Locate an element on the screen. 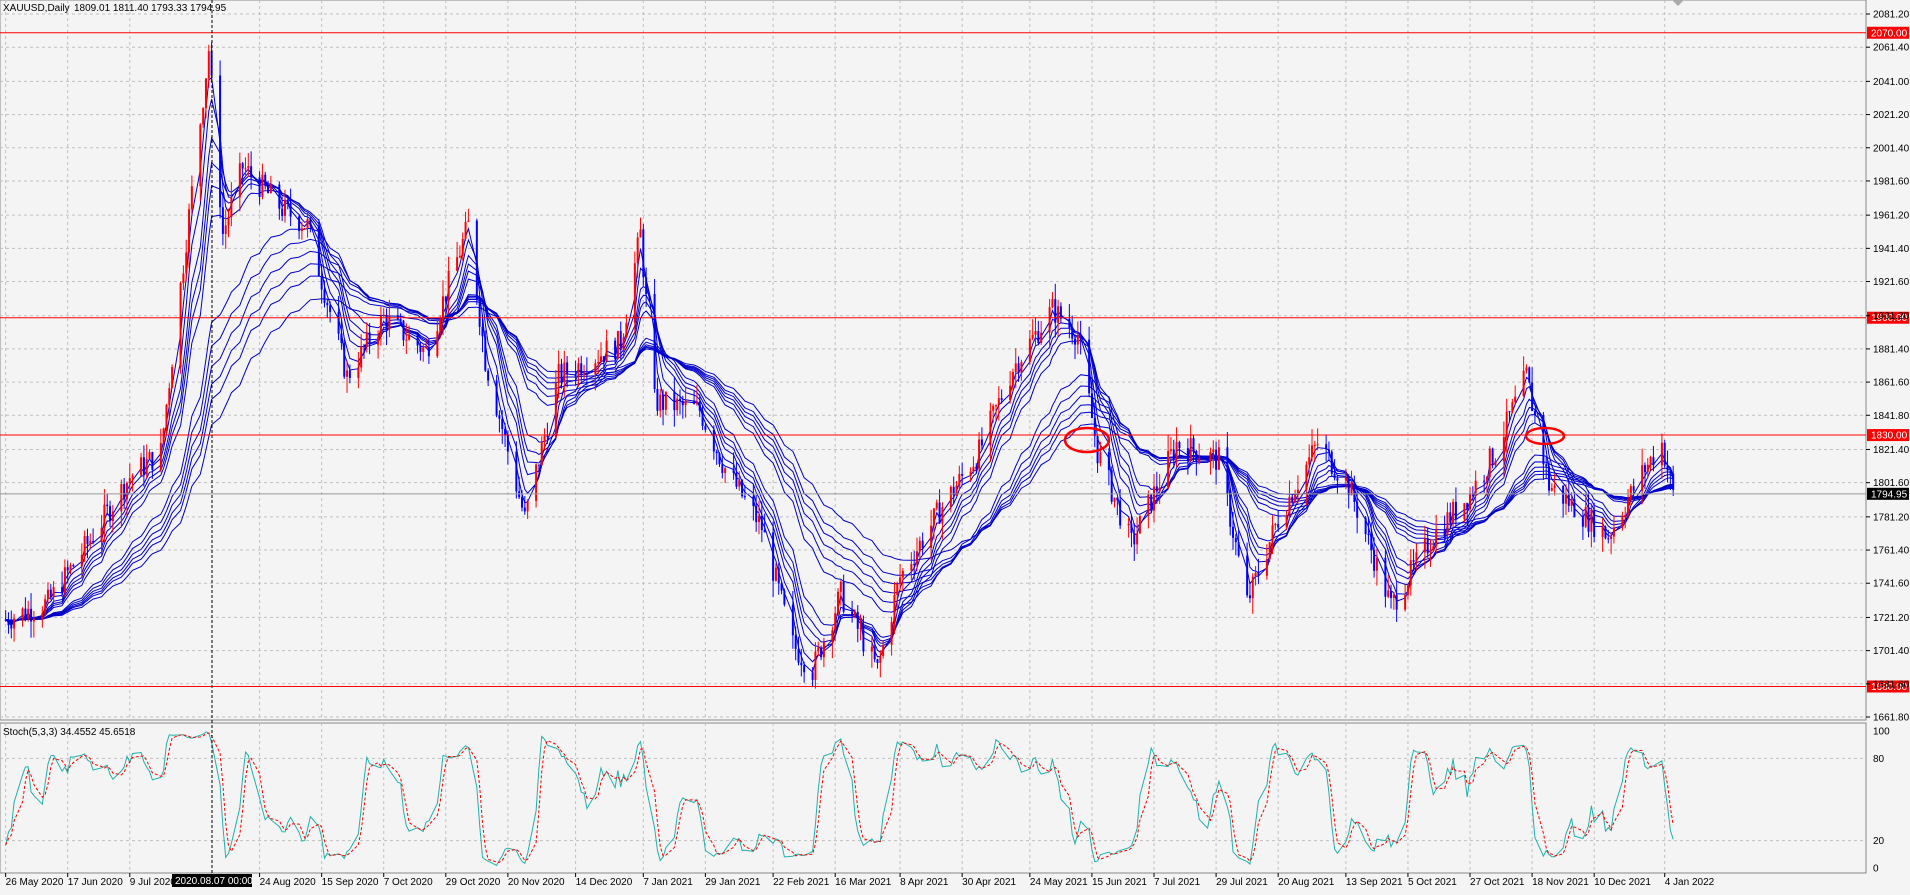 The height and width of the screenshot is (895, 1910). price-tick-label: 1681.60 is located at coordinates (1891, 684).